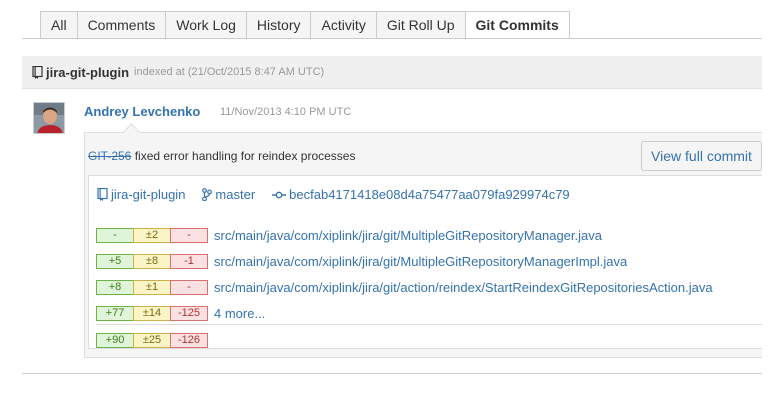 The height and width of the screenshot is (400, 770). Describe the element at coordinates (109, 156) in the screenshot. I see `issue-key-link: GIT-256` at that location.